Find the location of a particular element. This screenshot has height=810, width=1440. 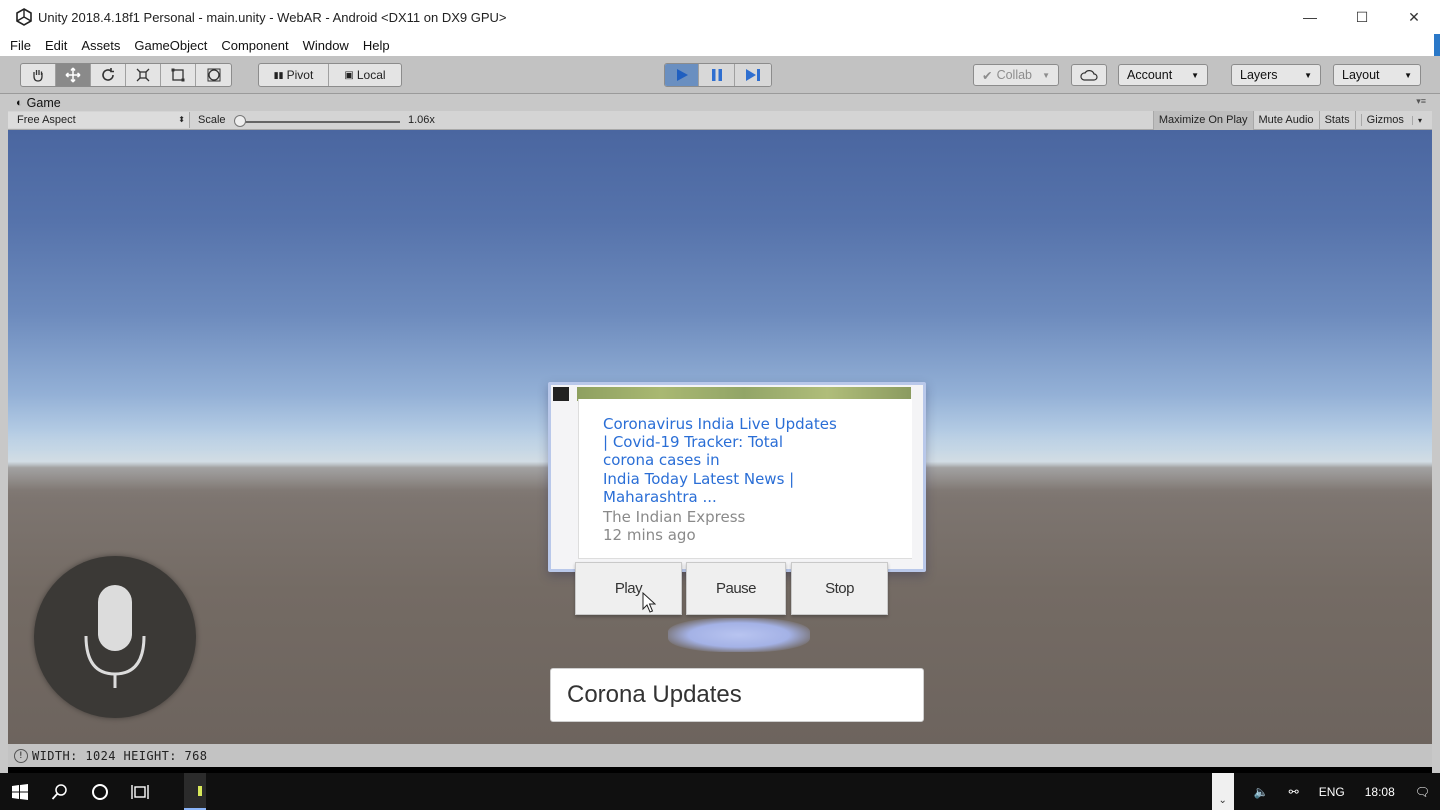

menu-assets: Assets is located at coordinates (100, 45).